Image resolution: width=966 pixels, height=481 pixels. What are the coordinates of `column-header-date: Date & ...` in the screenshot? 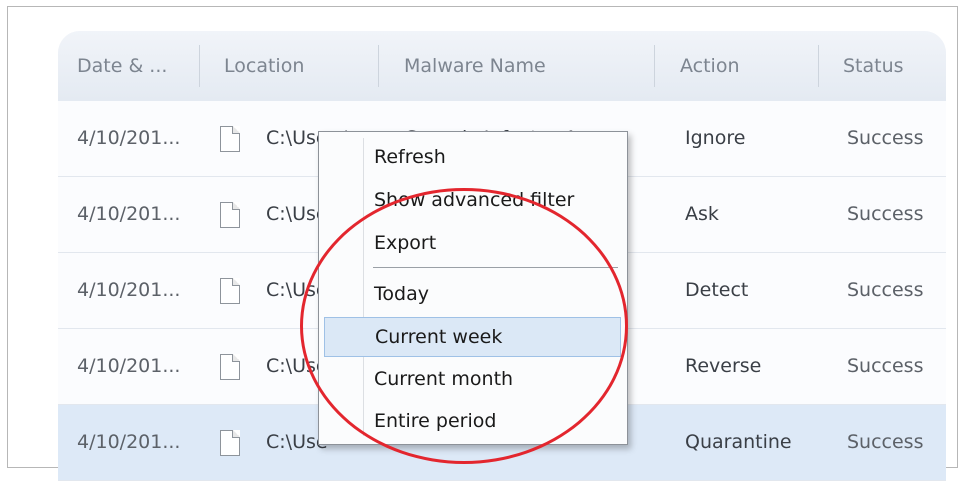 It's located at (122, 66).